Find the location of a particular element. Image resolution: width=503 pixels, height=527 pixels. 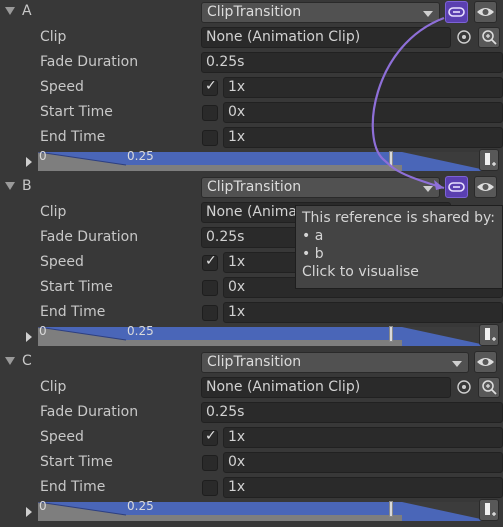

section-header-row: C ClipTransition is located at coordinates (251, 363).